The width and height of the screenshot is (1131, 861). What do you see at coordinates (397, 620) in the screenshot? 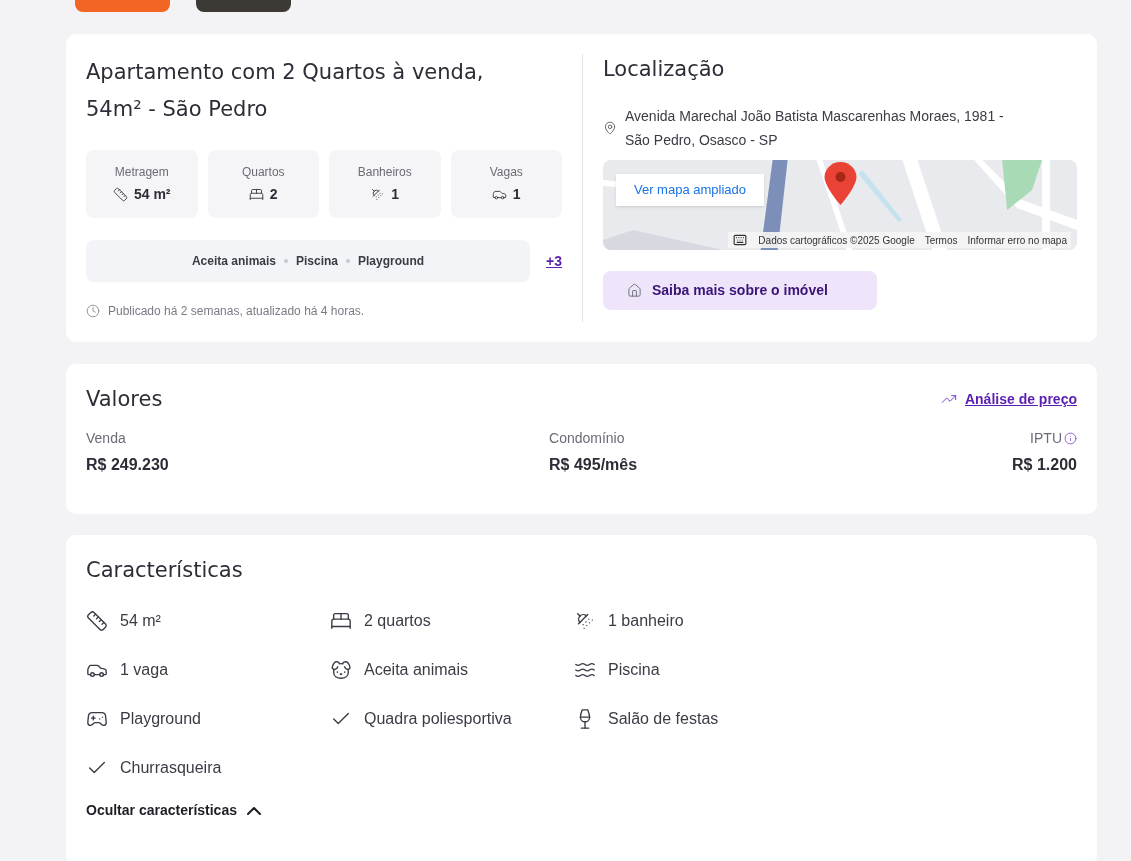
I see `feature-label: 2 quartos` at bounding box center [397, 620].